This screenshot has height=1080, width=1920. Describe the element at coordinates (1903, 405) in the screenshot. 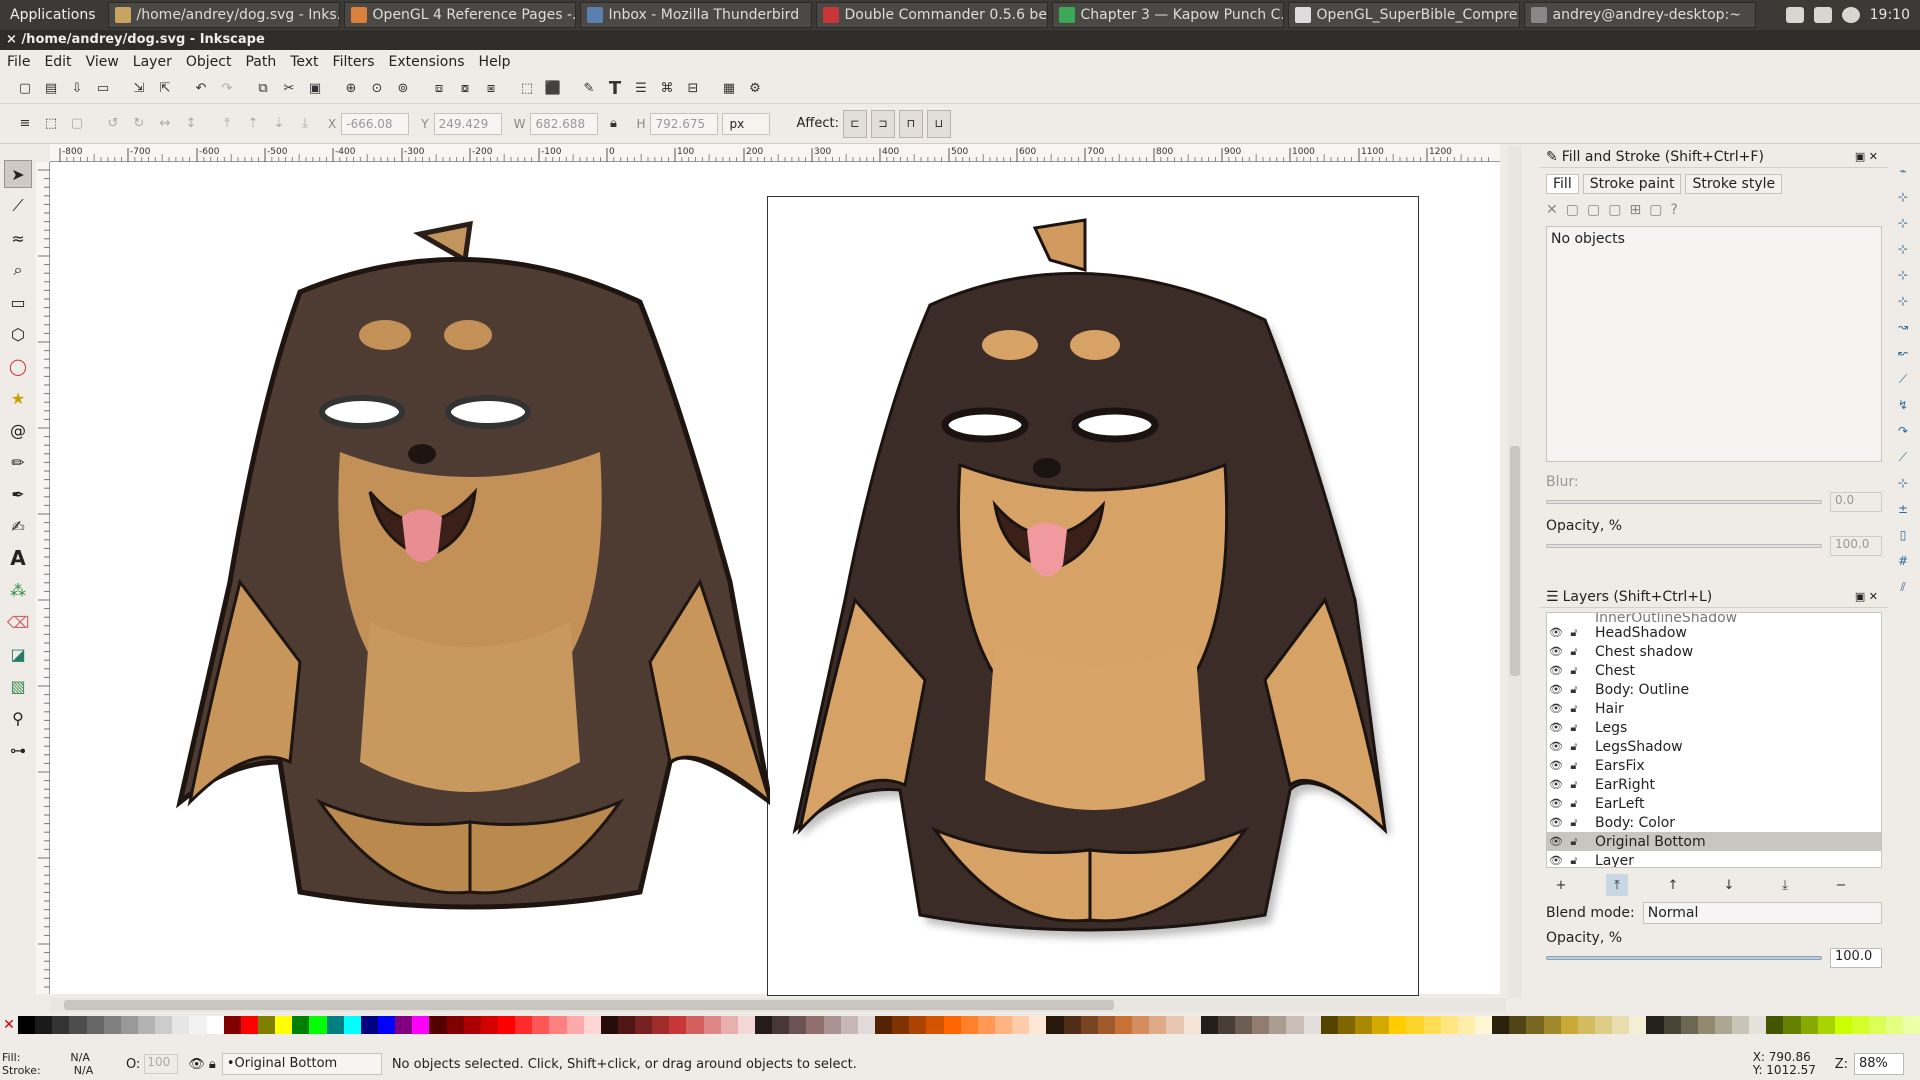

I see `snap-cusp-icon: ↯` at that location.